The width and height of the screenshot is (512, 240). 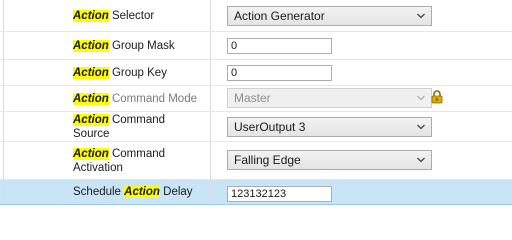 What do you see at coordinates (267, 160) in the screenshot?
I see `dropdown-value: Falling Edge` at bounding box center [267, 160].